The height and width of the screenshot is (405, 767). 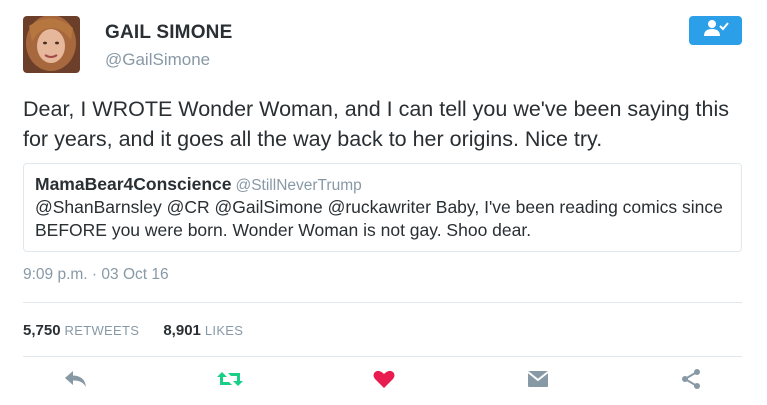 I want to click on action-bar, so click(x=383, y=381).